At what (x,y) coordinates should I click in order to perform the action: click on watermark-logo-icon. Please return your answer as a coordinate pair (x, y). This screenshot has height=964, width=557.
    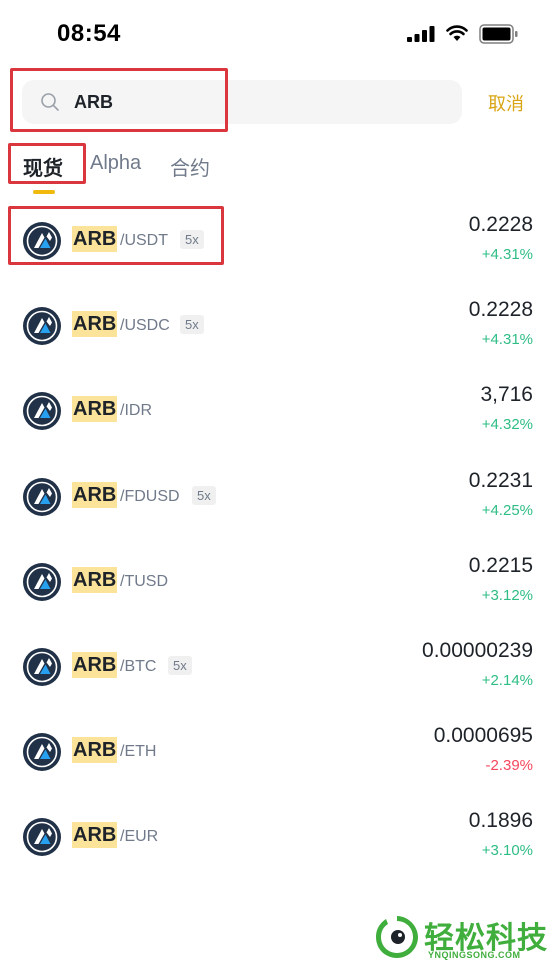
    Looking at the image, I should click on (397, 937).